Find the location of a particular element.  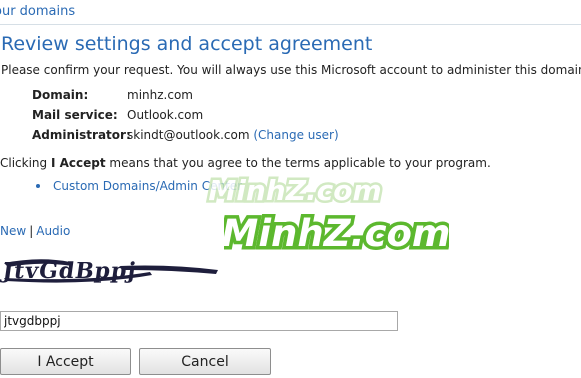

mail-service-label: Mail service: is located at coordinates (75, 115).